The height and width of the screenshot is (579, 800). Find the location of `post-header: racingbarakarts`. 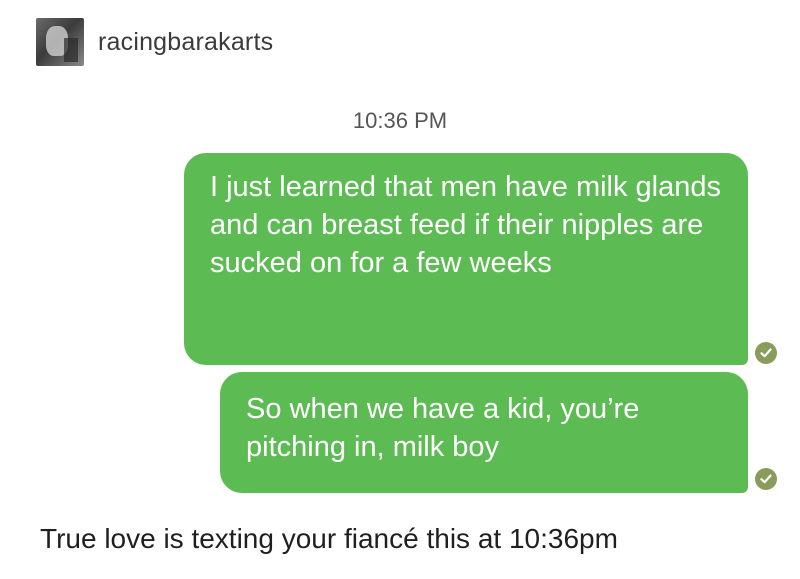

post-header: racingbarakarts is located at coordinates (154, 42).